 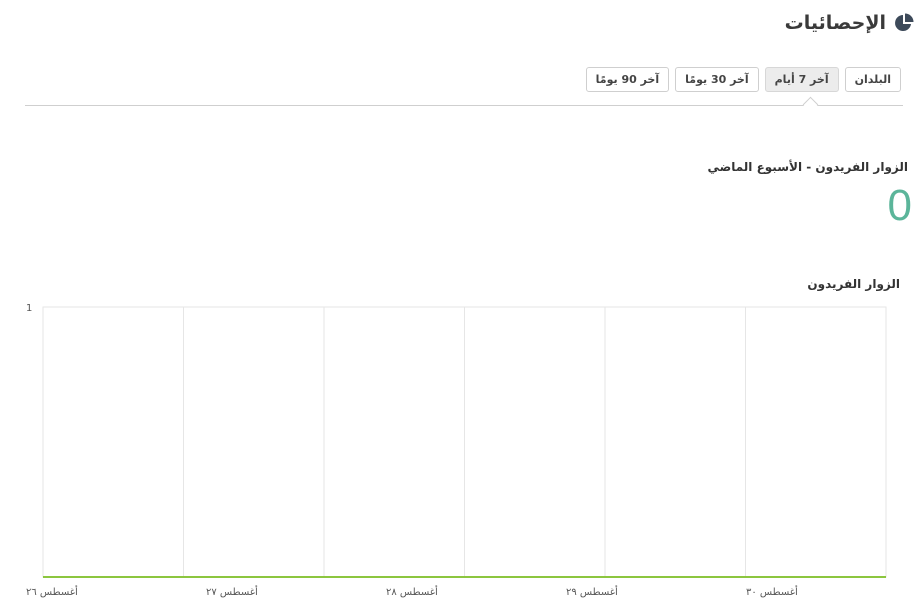 I want to click on tab-last-30-days: آخر 30 يومًا, so click(x=717, y=79).